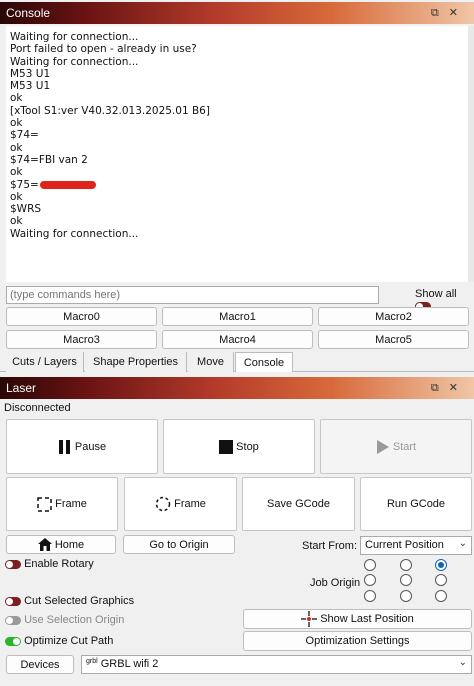  What do you see at coordinates (21, 388) in the screenshot?
I see `laser-title: Laser` at bounding box center [21, 388].